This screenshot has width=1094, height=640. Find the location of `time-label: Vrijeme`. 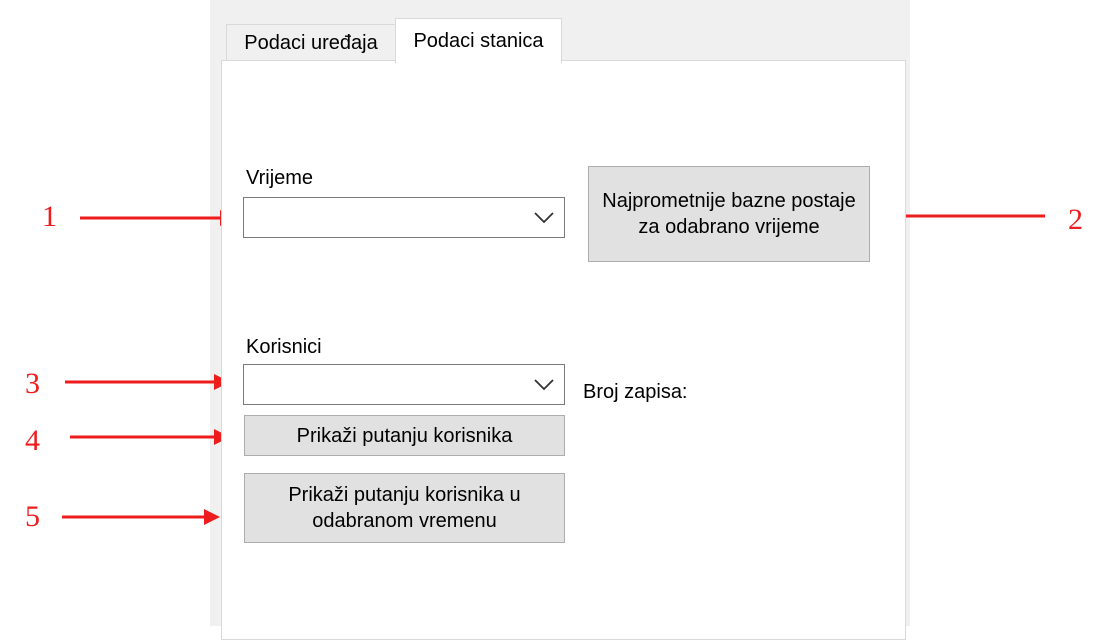

time-label: Vrijeme is located at coordinates (280, 178).